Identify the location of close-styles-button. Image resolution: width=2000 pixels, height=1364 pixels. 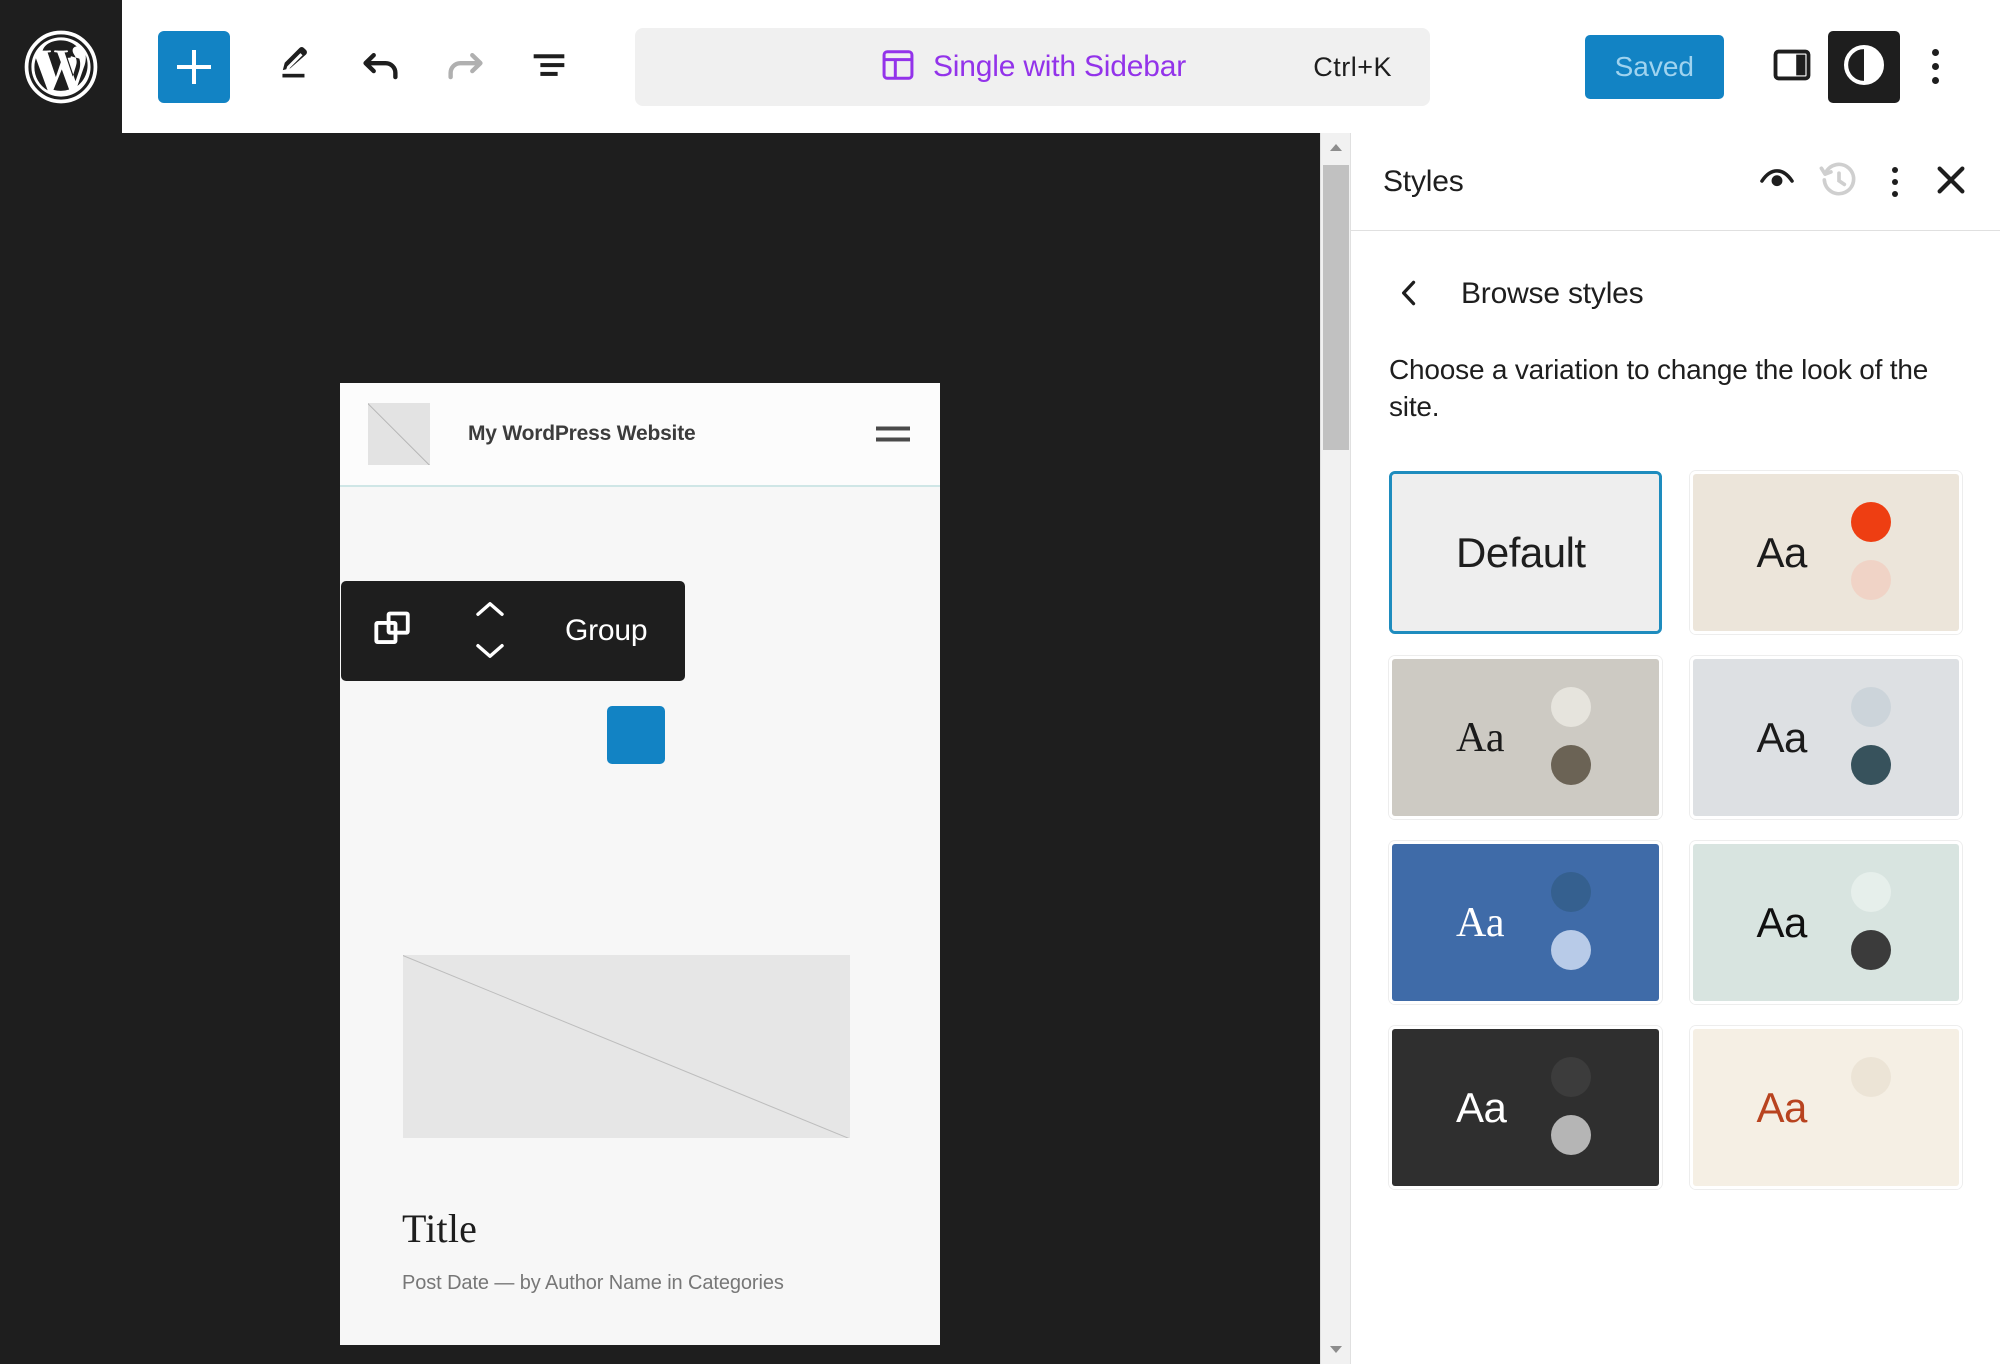
(1951, 182).